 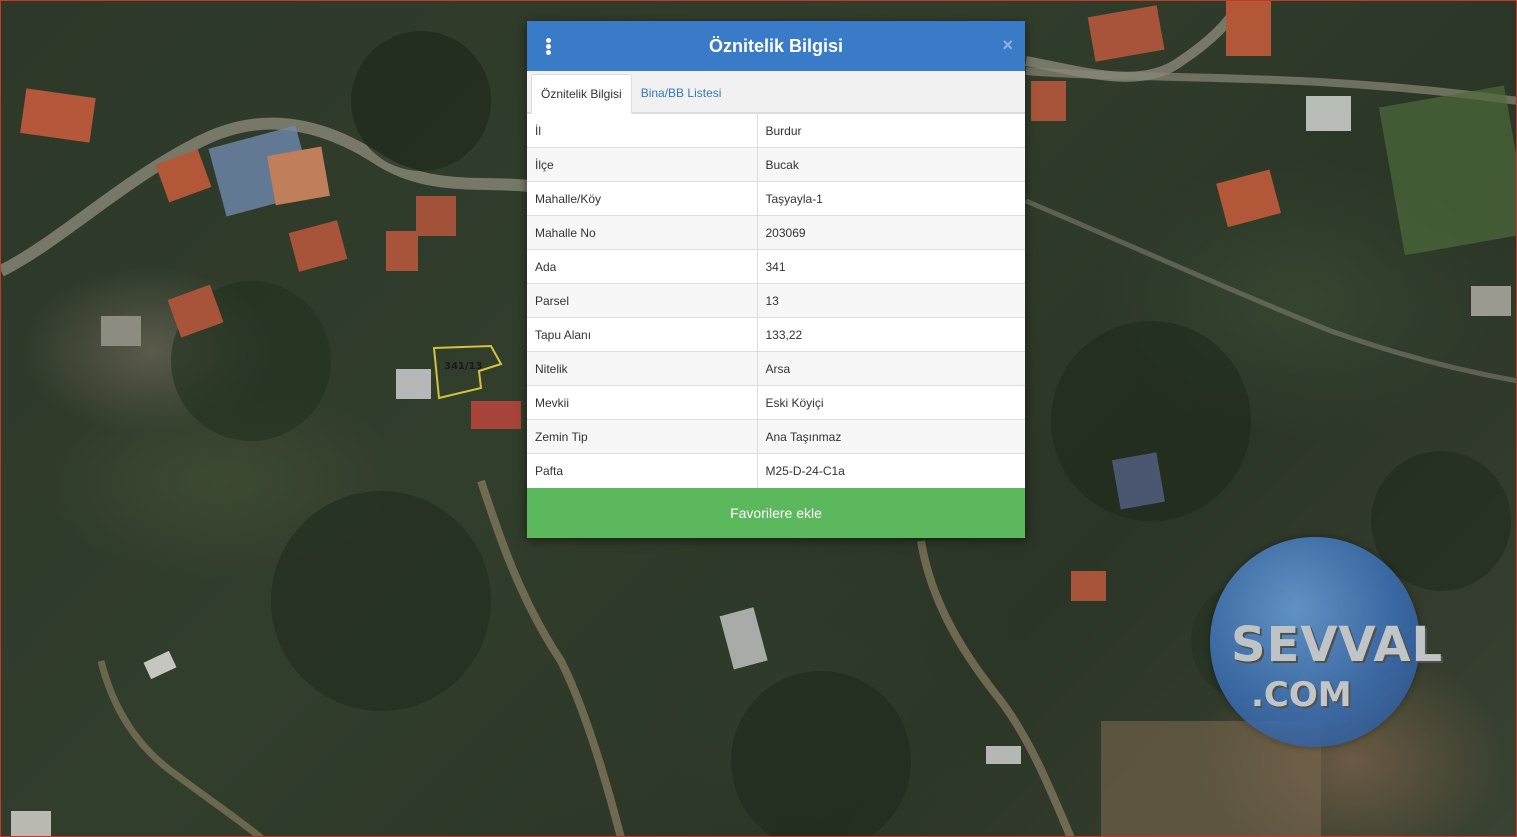 I want to click on table-row: Parsel 13, so click(x=776, y=300).